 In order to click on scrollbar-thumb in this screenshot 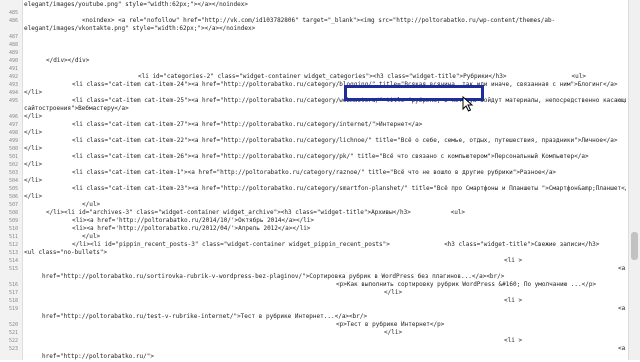, I will do `click(634, 246)`.